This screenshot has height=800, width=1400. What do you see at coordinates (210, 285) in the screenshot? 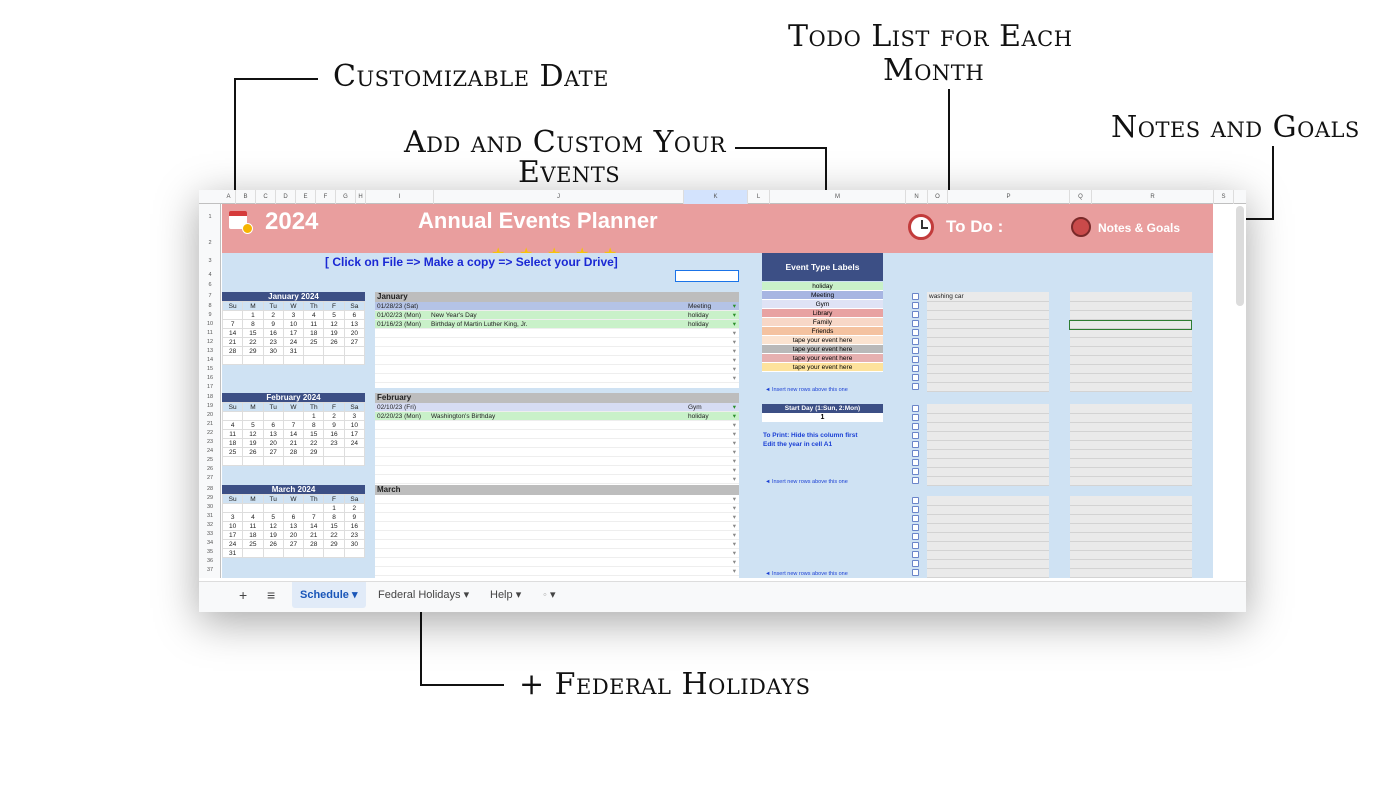
I see `row-header: 6` at bounding box center [210, 285].